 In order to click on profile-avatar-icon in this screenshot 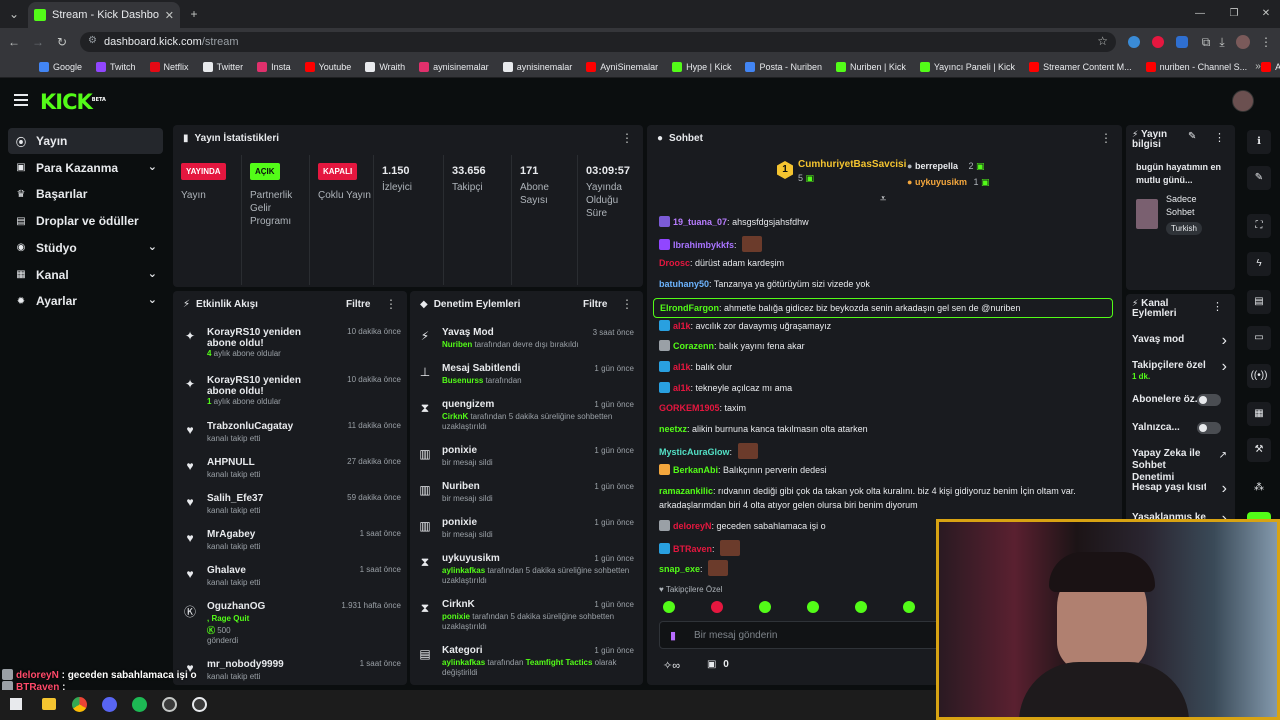, I will do `click(1243, 42)`.